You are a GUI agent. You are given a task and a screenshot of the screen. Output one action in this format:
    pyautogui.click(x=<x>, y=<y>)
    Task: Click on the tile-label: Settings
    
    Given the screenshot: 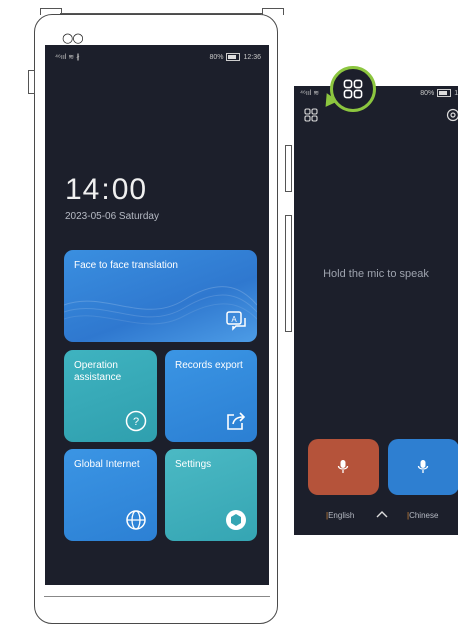 What is the action you would take?
    pyautogui.click(x=193, y=464)
    